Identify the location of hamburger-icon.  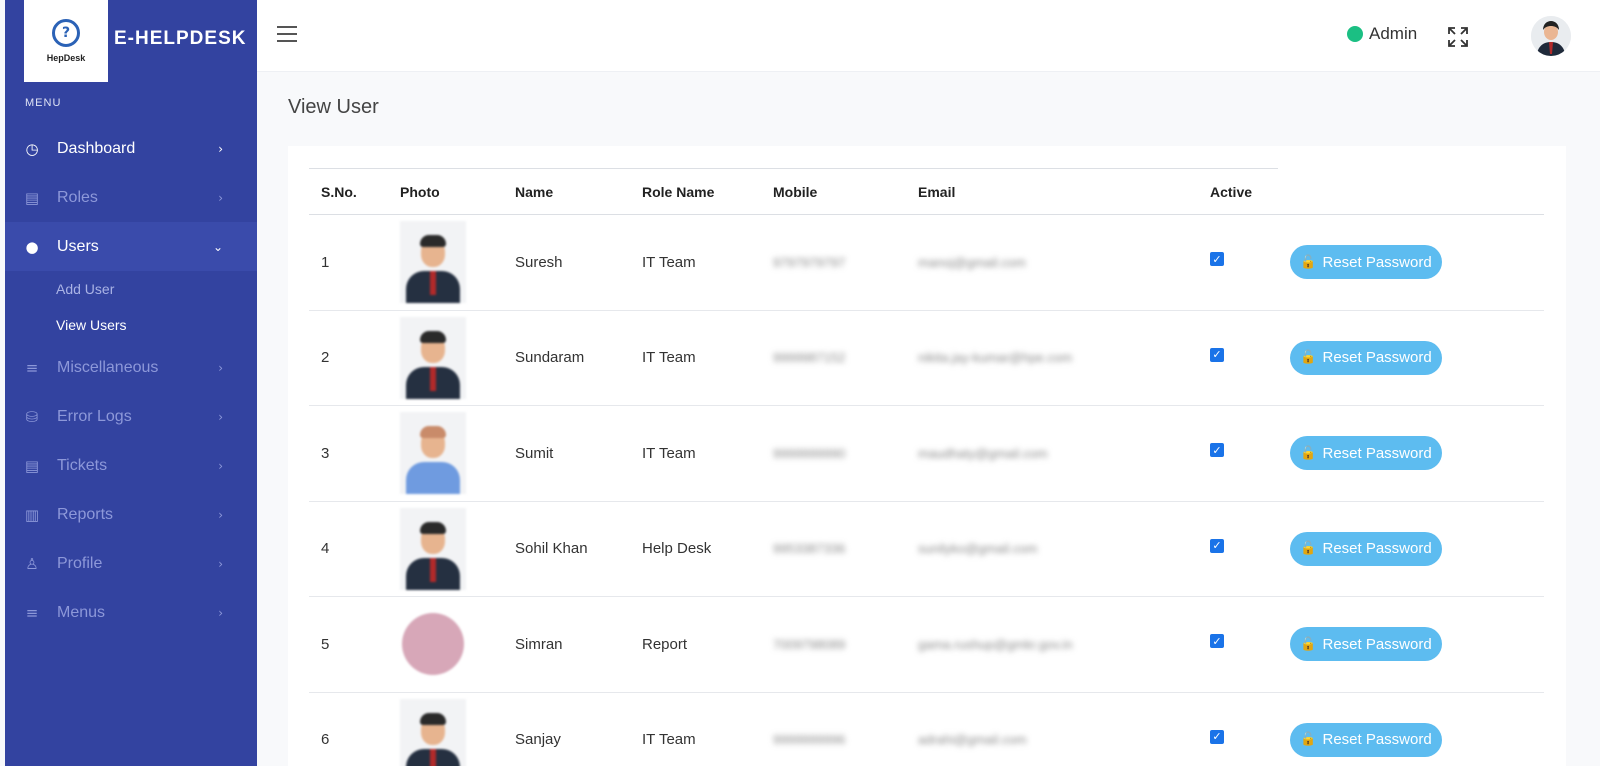
(287, 34).